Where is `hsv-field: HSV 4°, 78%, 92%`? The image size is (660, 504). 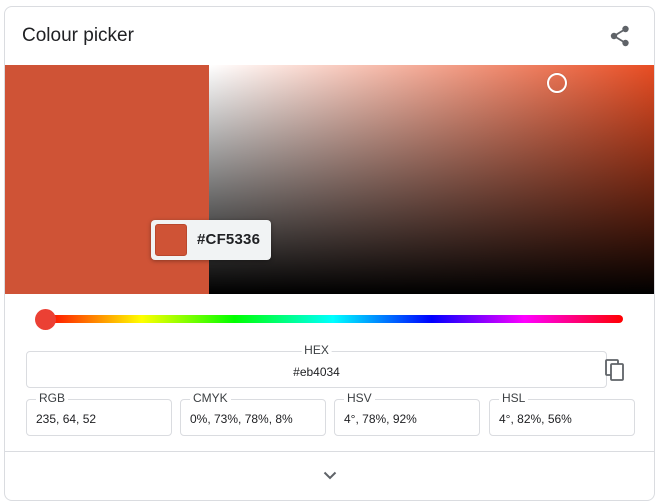 hsv-field: HSV 4°, 78%, 92% is located at coordinates (407, 413).